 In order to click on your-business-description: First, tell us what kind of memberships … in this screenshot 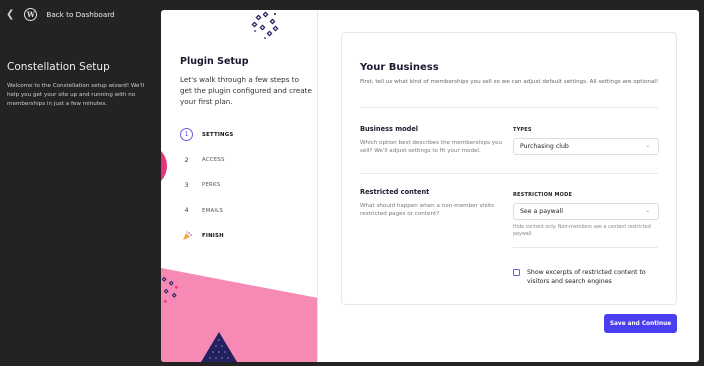, I will do `click(509, 82)`.